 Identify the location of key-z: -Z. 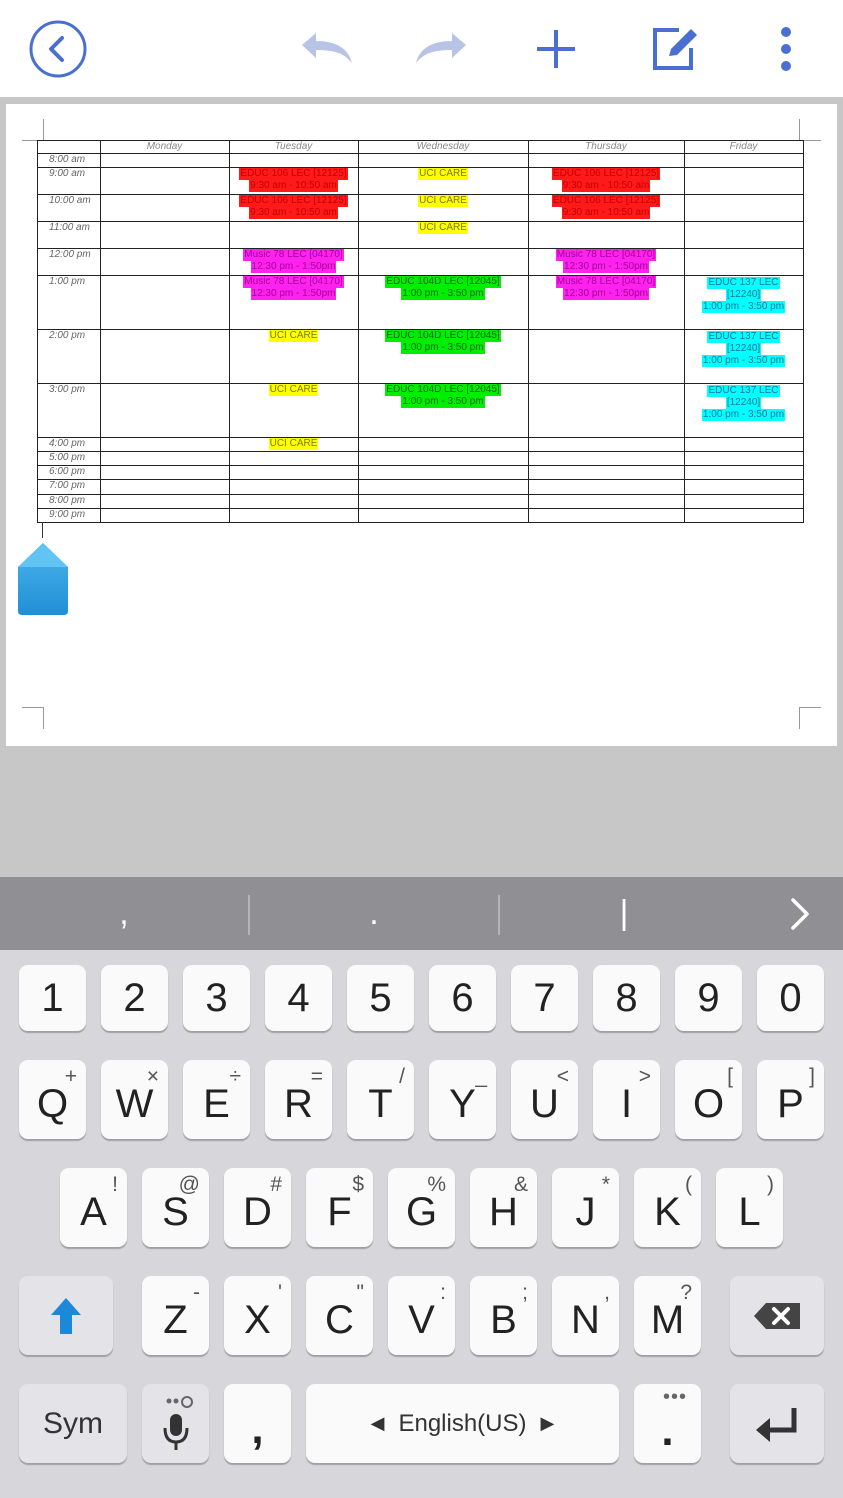
(175, 1315).